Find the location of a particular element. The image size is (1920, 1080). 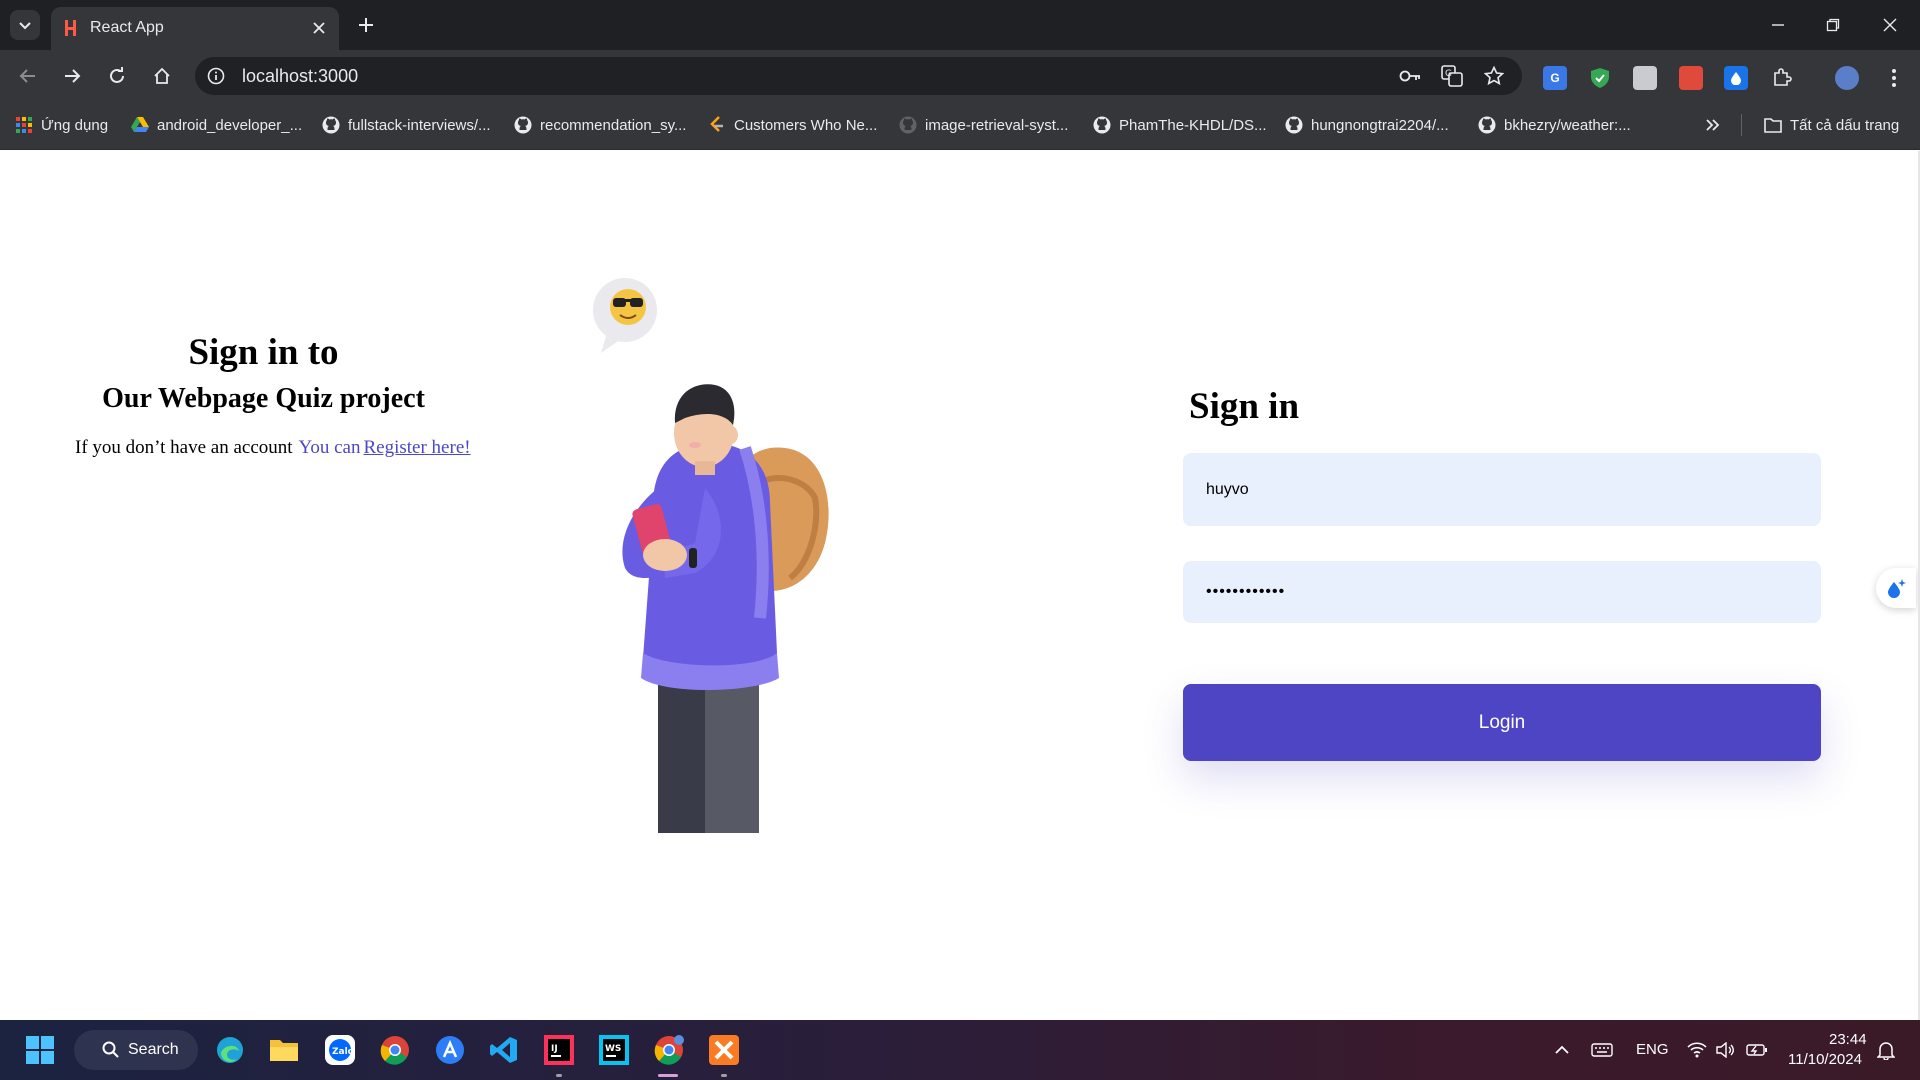

bell-icon is located at coordinates (1886, 1051).